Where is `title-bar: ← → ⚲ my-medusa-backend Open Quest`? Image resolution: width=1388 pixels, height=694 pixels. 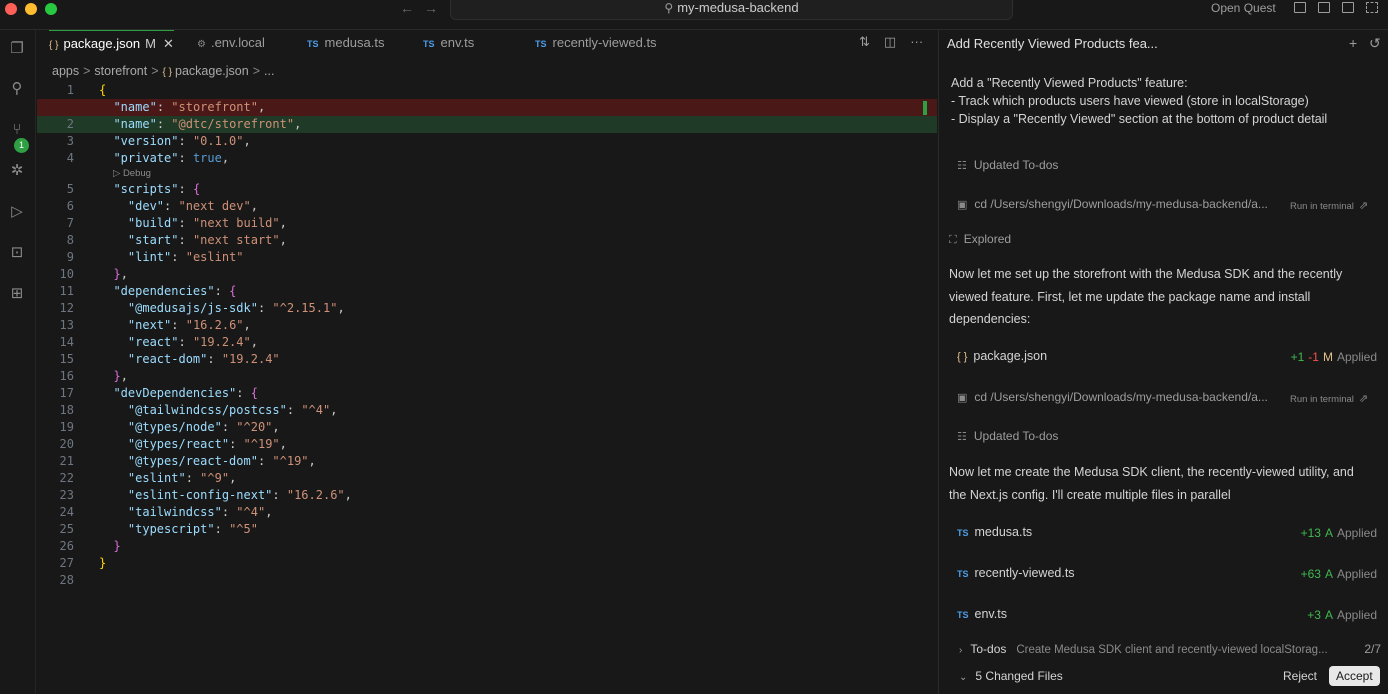
title-bar: ← → ⚲ my-medusa-backend Open Quest is located at coordinates (694, 15).